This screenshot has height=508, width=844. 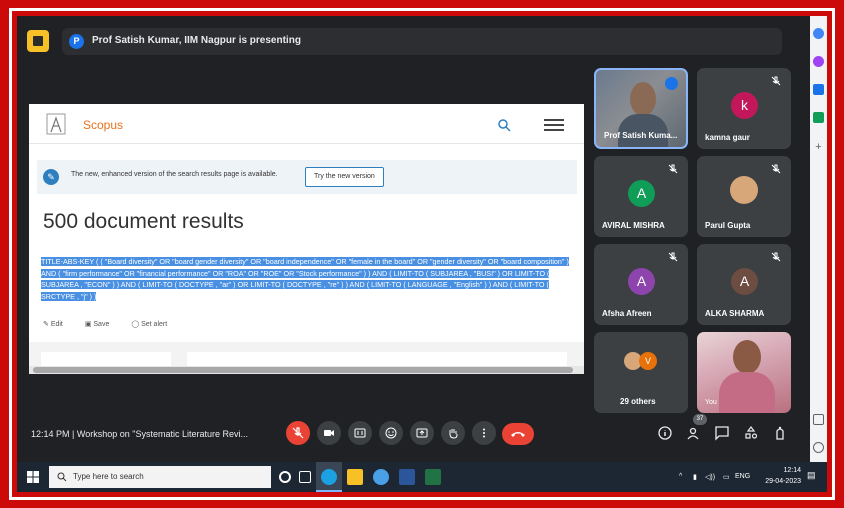 What do you see at coordinates (76, 41) in the screenshot?
I see `presenter-avatar: P` at bounding box center [76, 41].